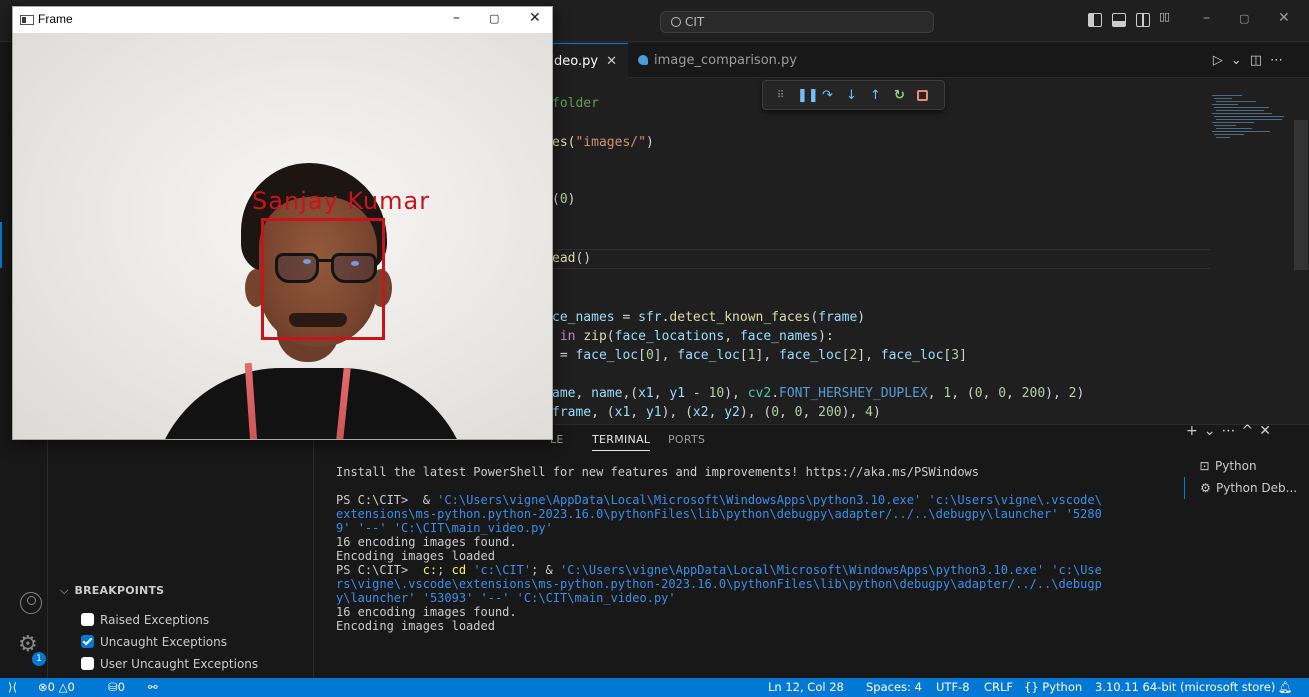  I want to click on terminal-token: 'c:\CIT', so click(502, 570).